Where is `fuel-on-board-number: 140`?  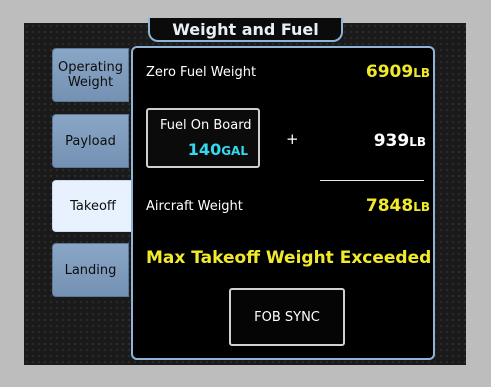 fuel-on-board-number: 140 is located at coordinates (204, 149).